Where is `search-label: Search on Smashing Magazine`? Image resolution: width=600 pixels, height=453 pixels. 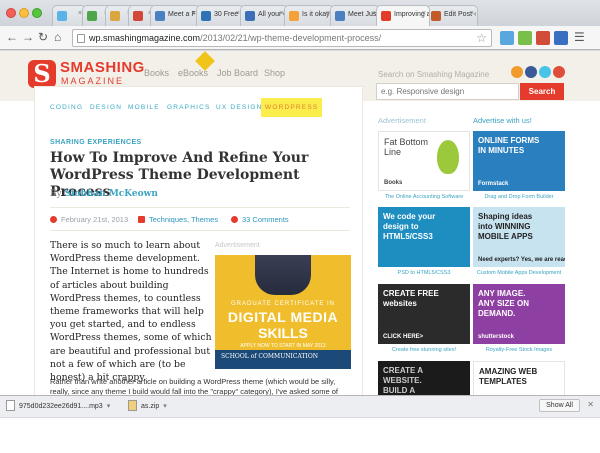
search-label: Search on Smashing Magazine is located at coordinates (434, 74).